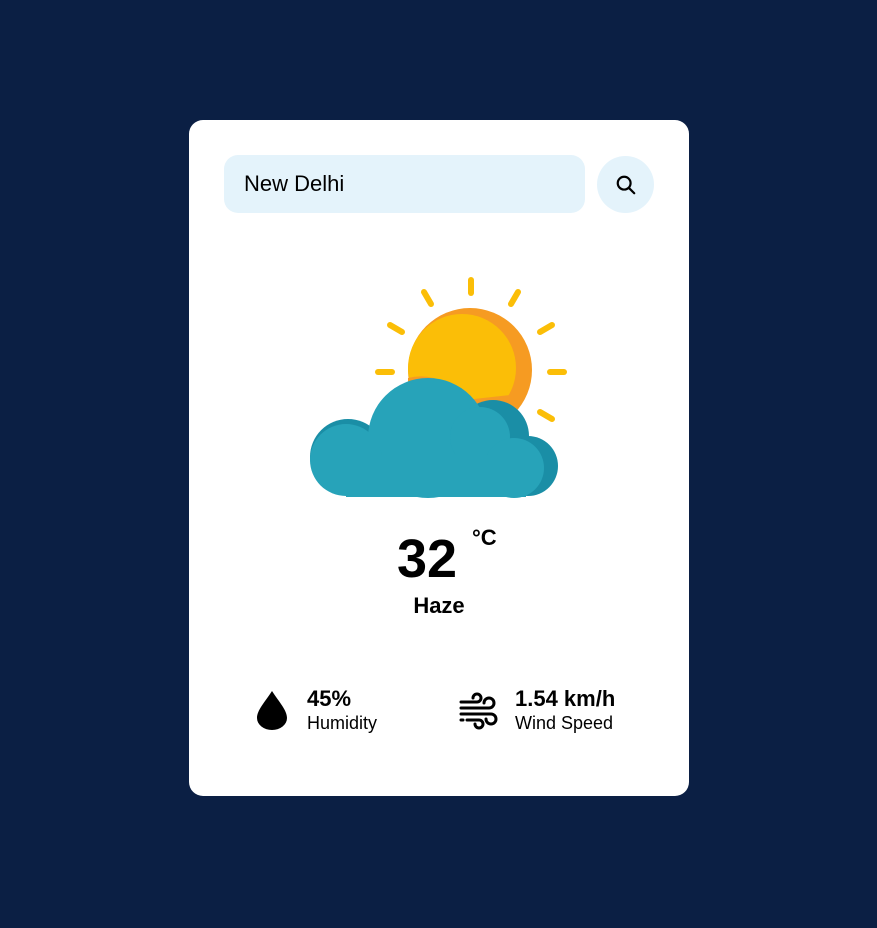 Image resolution: width=877 pixels, height=928 pixels. I want to click on wind-speed-label: Wind Speed, so click(564, 723).